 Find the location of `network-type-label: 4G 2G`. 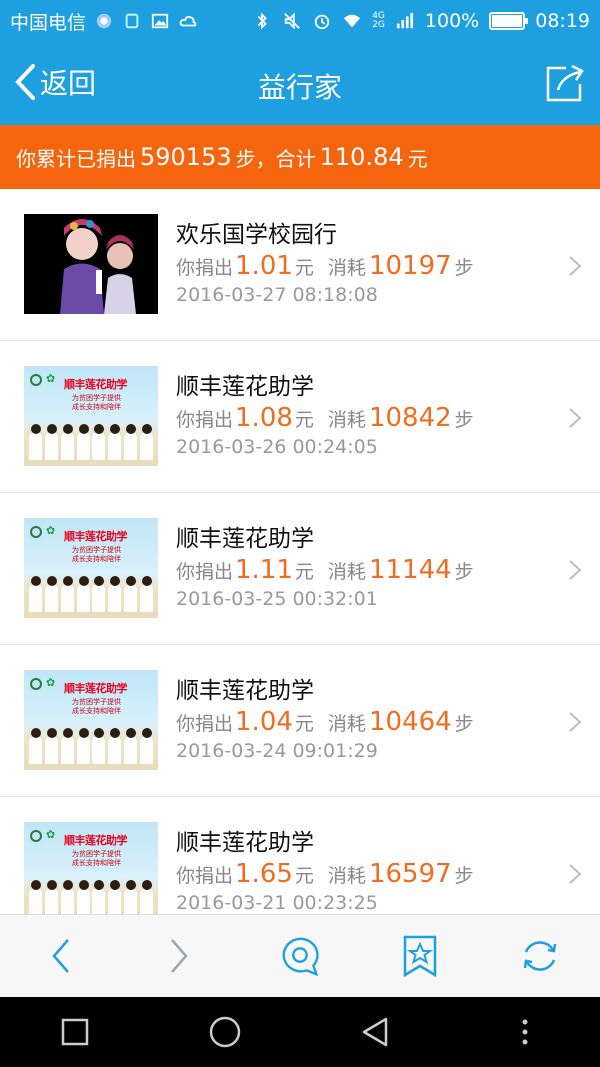

network-type-label: 4G 2G is located at coordinates (378, 20).